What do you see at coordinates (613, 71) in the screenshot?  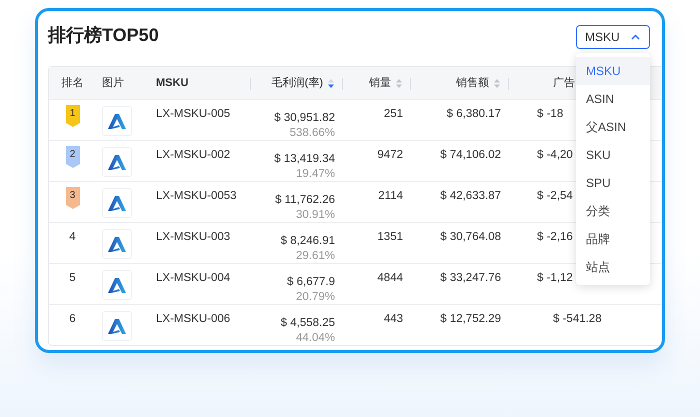 I see `dropdown-option: MSKU` at bounding box center [613, 71].